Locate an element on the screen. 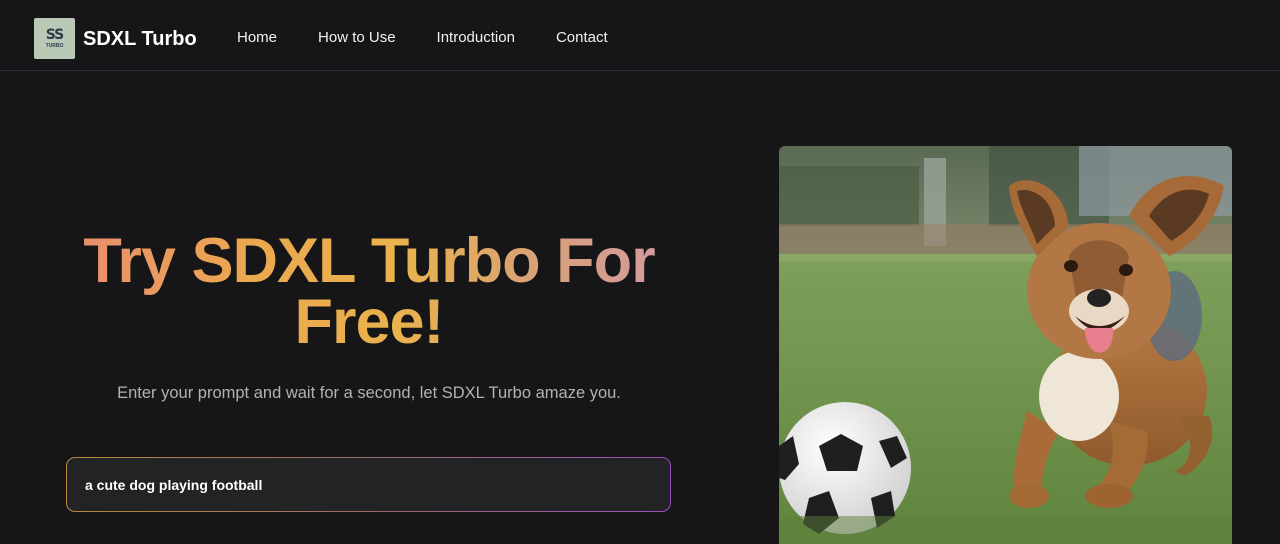 This screenshot has width=1280, height=544. nav-links: Home How to Use Introduction Contact is located at coordinates (443, 38).